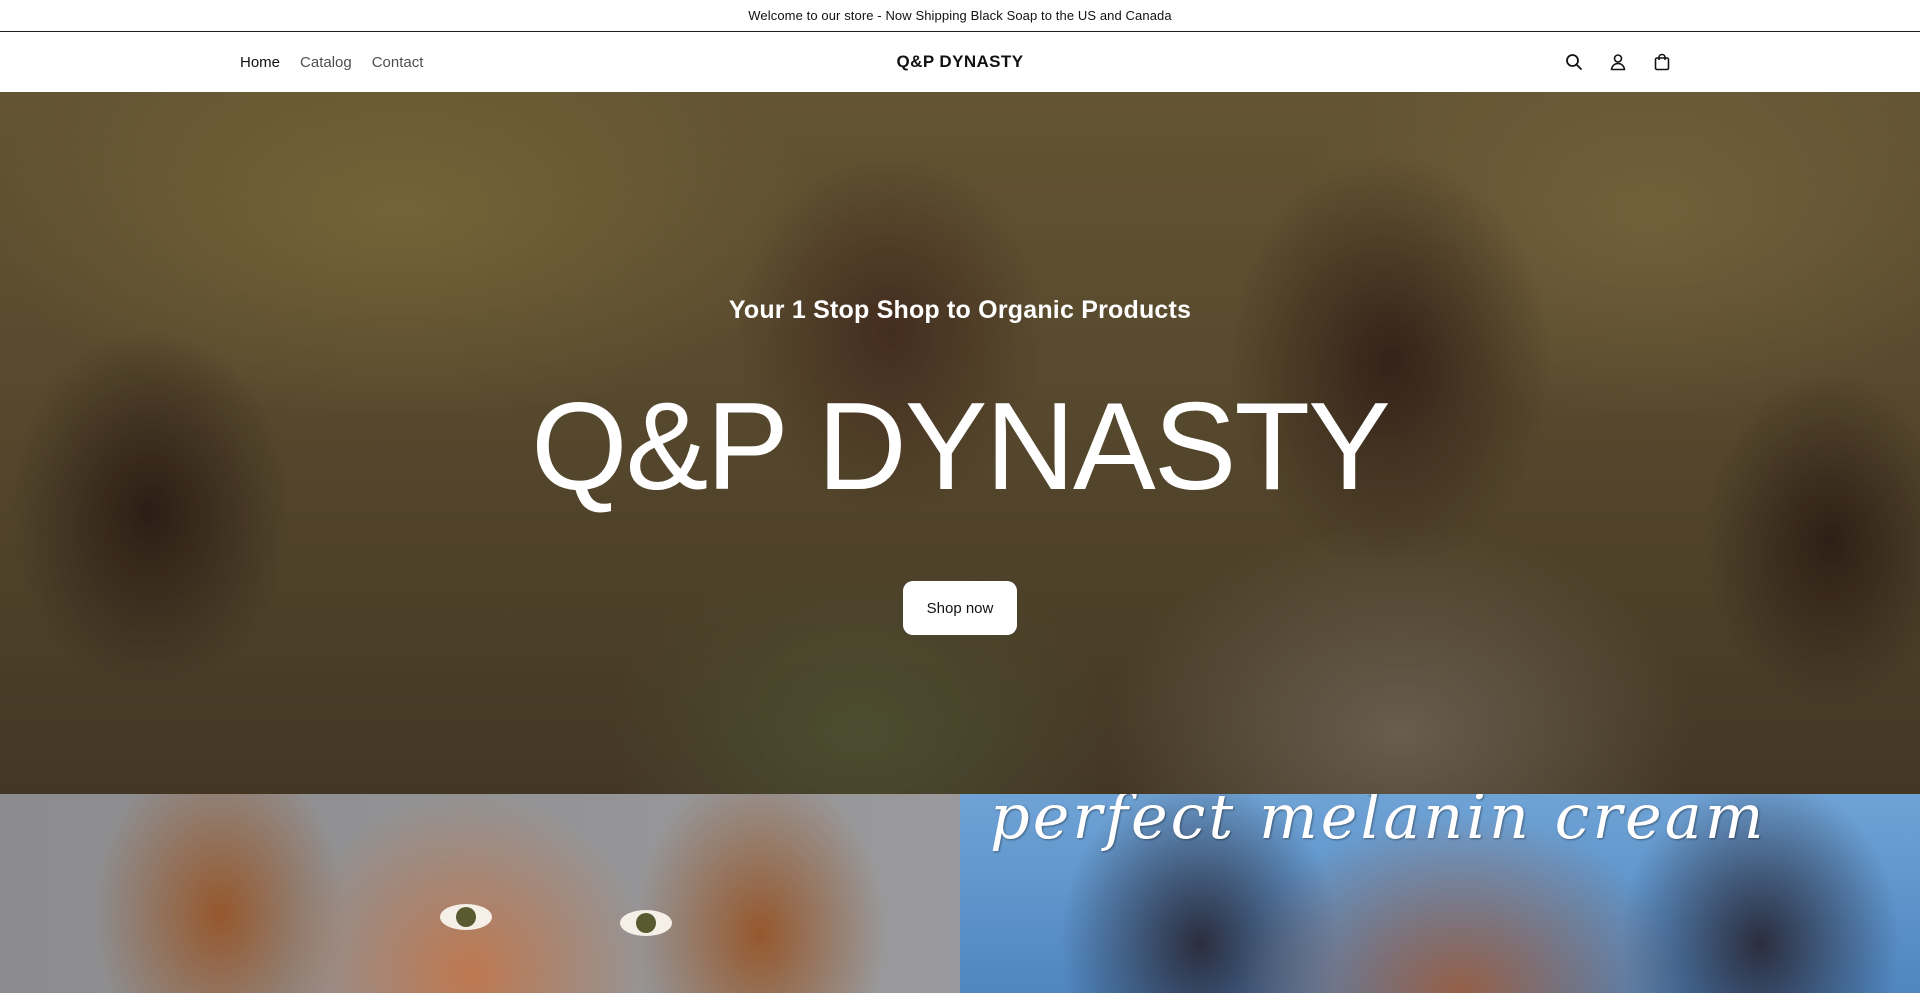 This screenshot has width=1920, height=993. Describe the element at coordinates (960, 608) in the screenshot. I see `shop-now-button: Shop now` at that location.